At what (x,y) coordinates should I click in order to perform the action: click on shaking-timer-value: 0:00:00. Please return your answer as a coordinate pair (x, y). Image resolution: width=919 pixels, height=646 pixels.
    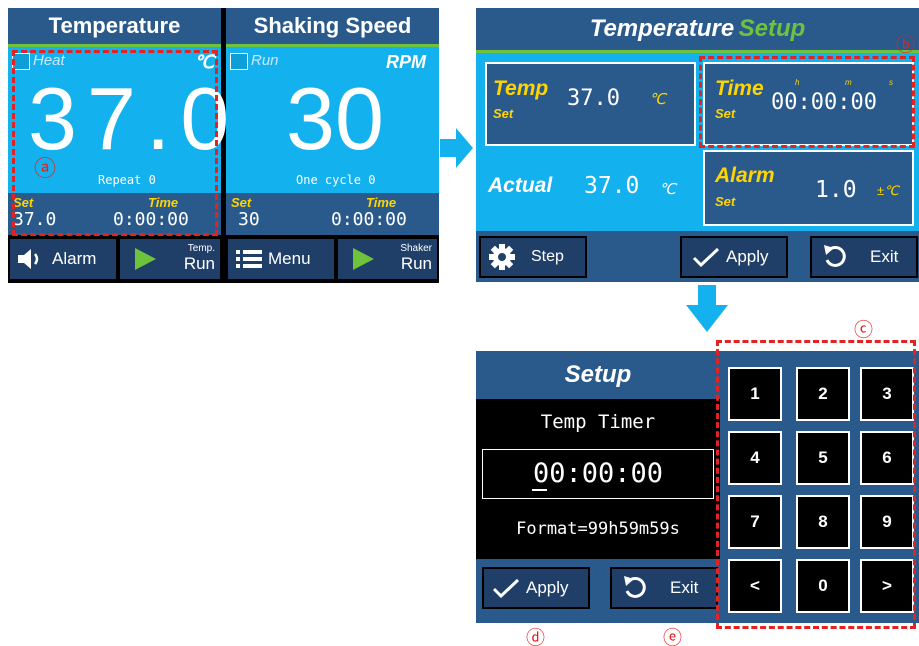
    Looking at the image, I should click on (369, 219).